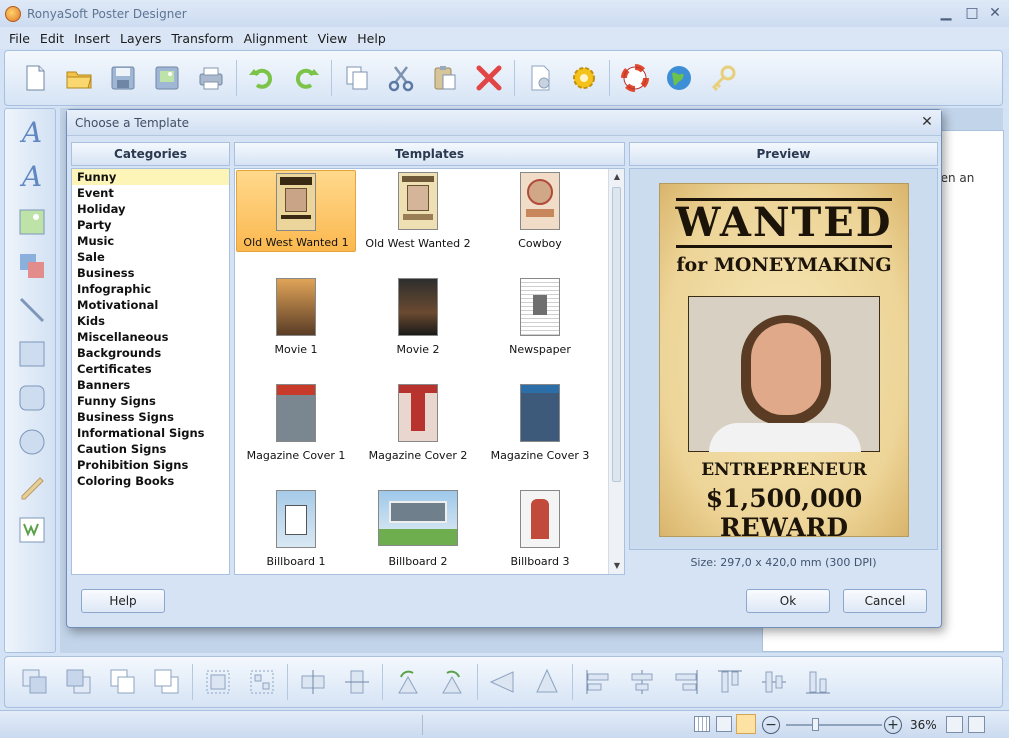 The width and height of the screenshot is (1009, 738). I want to click on category-item: Prohibition Signs, so click(150, 465).